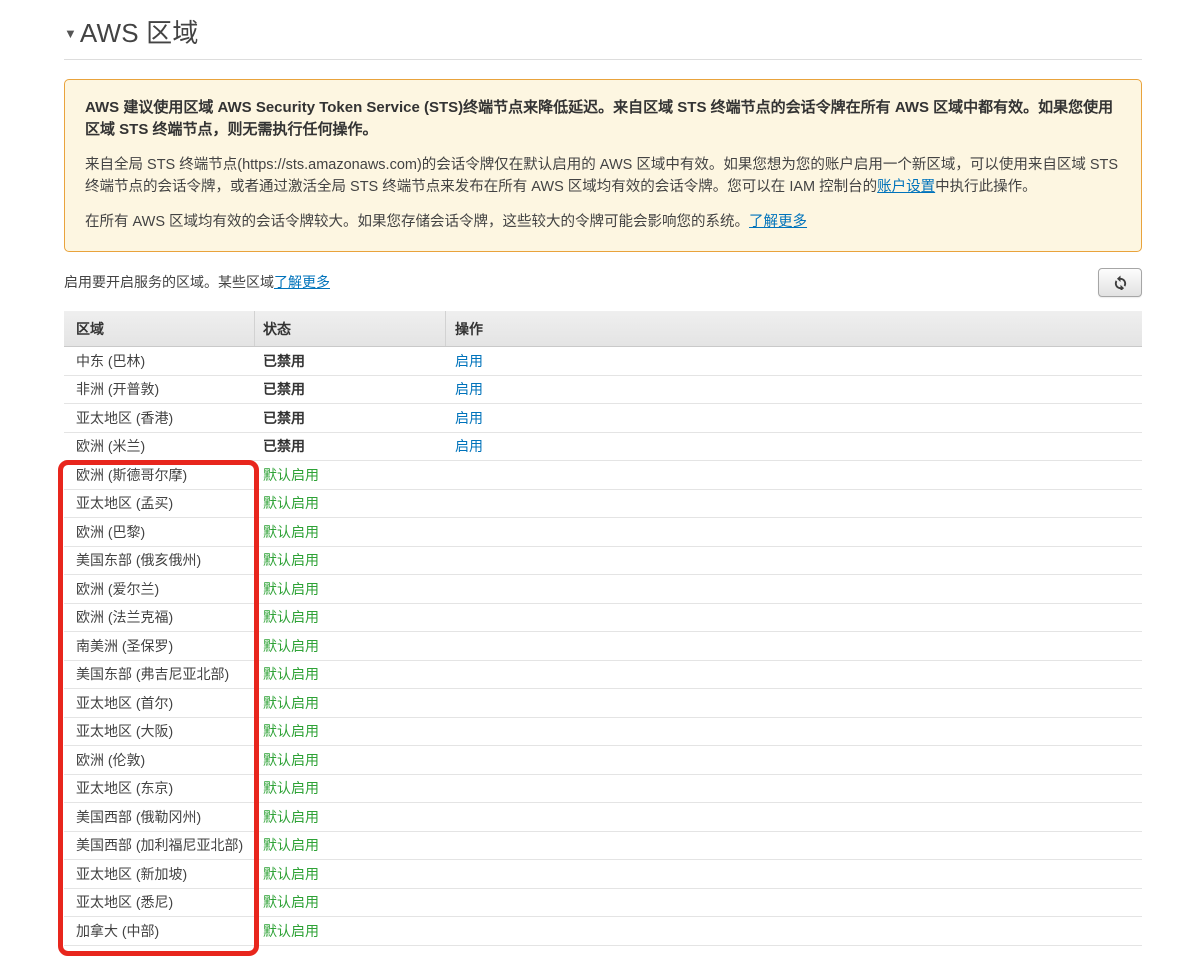 The width and height of the screenshot is (1200, 956). What do you see at coordinates (603, 30) in the screenshot?
I see `section-header: ▼ AWS 区域` at bounding box center [603, 30].